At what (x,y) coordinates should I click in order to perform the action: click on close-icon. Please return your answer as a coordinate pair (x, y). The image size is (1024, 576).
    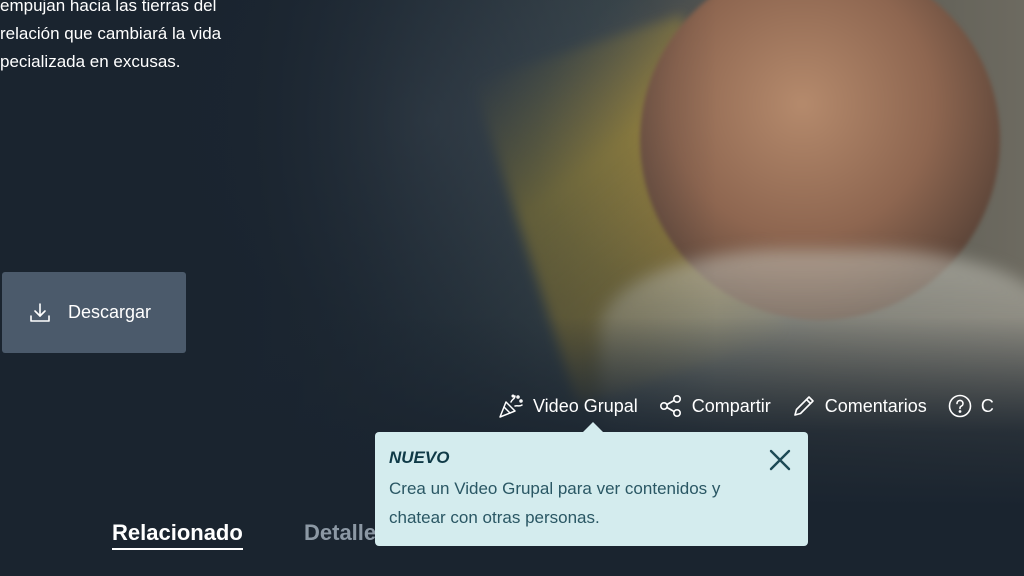
    Looking at the image, I should click on (780, 460).